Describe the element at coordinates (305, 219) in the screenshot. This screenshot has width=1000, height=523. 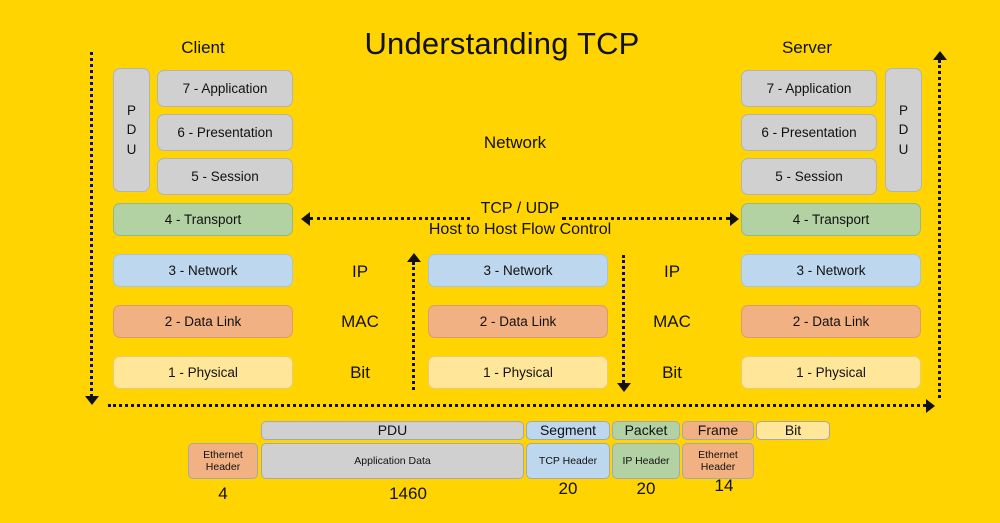
I see `transport-arrow-left-icon` at that location.